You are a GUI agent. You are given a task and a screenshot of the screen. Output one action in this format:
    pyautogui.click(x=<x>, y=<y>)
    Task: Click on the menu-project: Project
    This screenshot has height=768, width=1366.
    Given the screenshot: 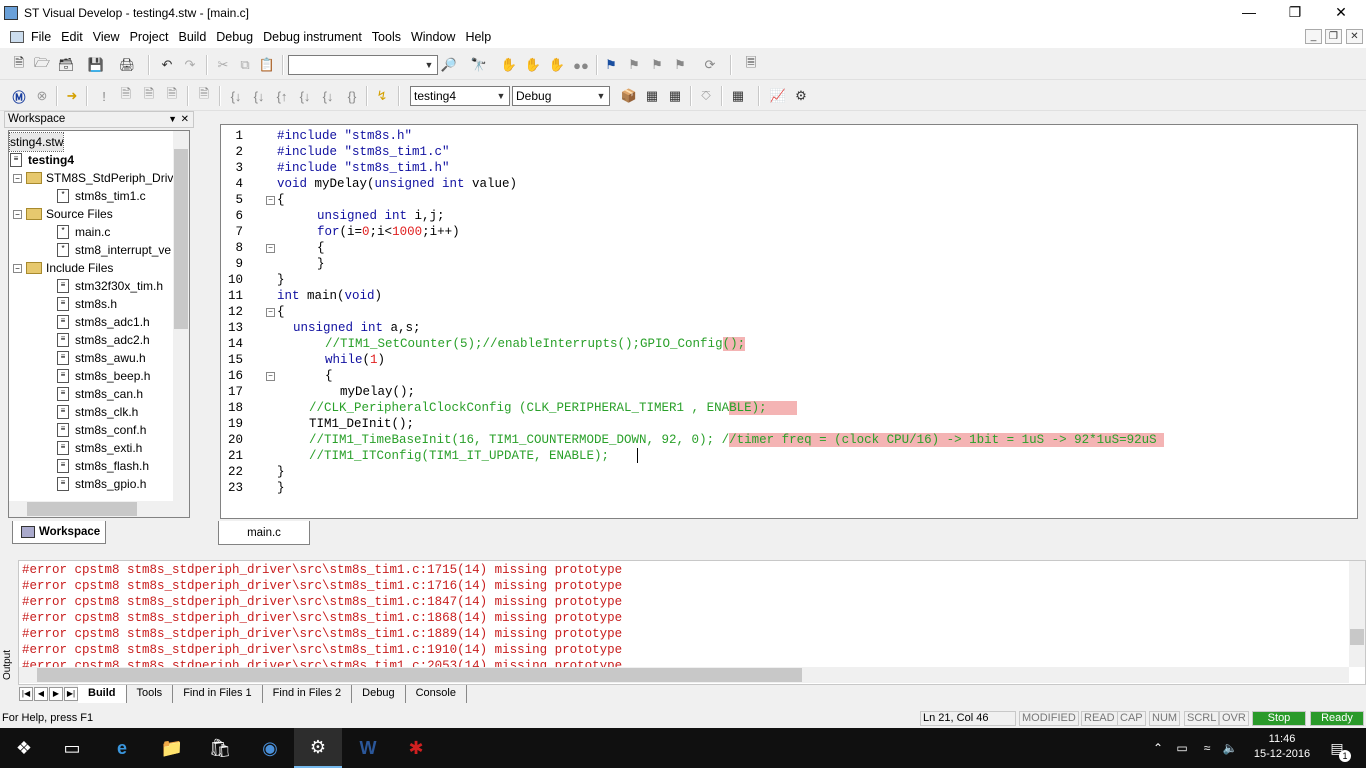 What is the action you would take?
    pyautogui.click(x=149, y=37)
    